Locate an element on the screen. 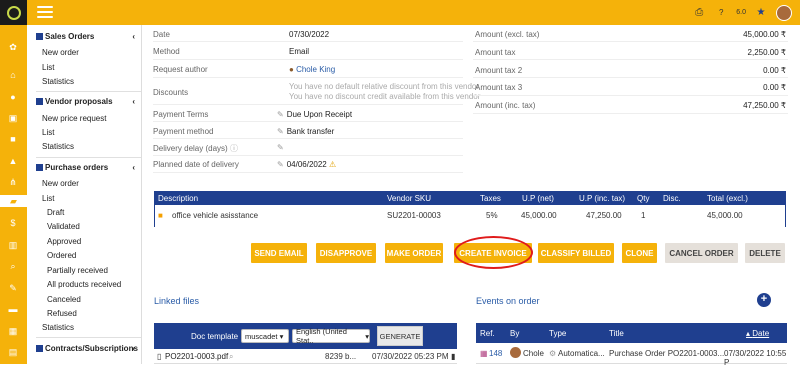 The height and width of the screenshot is (367, 800). bank-icon: ▥ is located at coordinates (13, 245).